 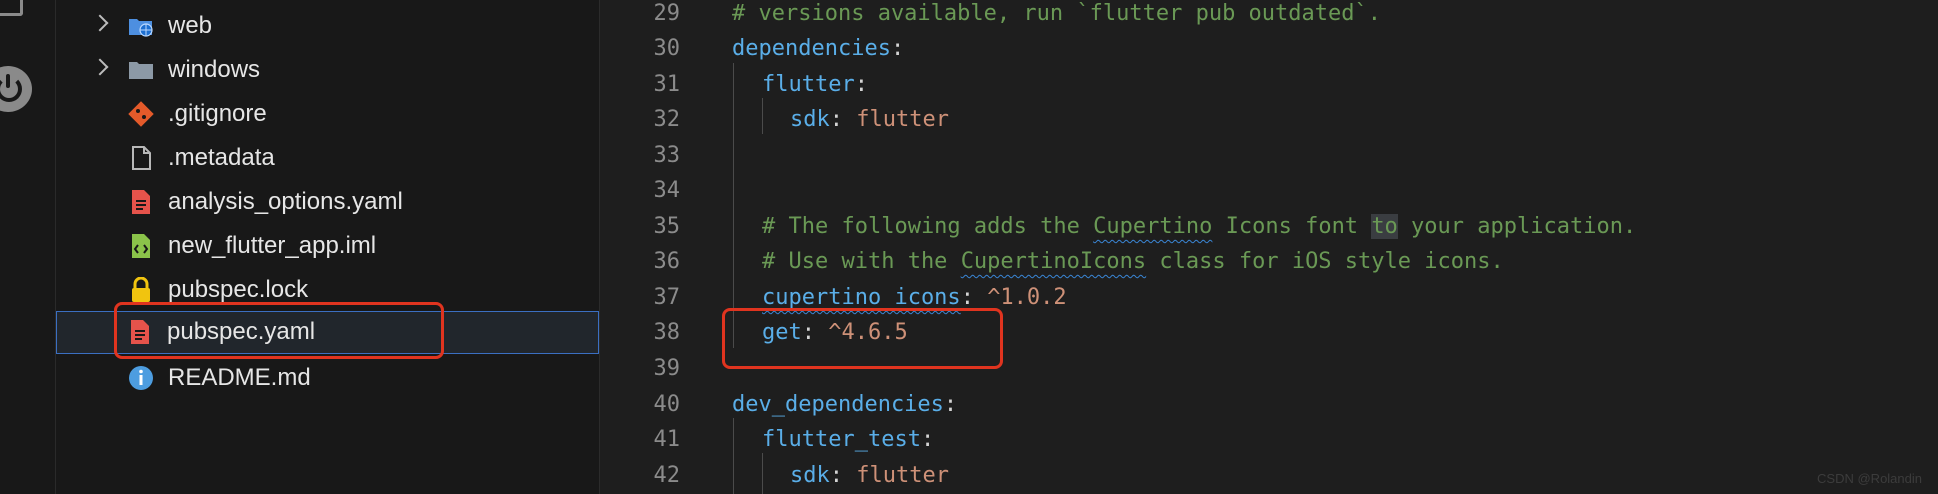 I want to click on code-line-41: flutter_test:, so click(x=848, y=439).